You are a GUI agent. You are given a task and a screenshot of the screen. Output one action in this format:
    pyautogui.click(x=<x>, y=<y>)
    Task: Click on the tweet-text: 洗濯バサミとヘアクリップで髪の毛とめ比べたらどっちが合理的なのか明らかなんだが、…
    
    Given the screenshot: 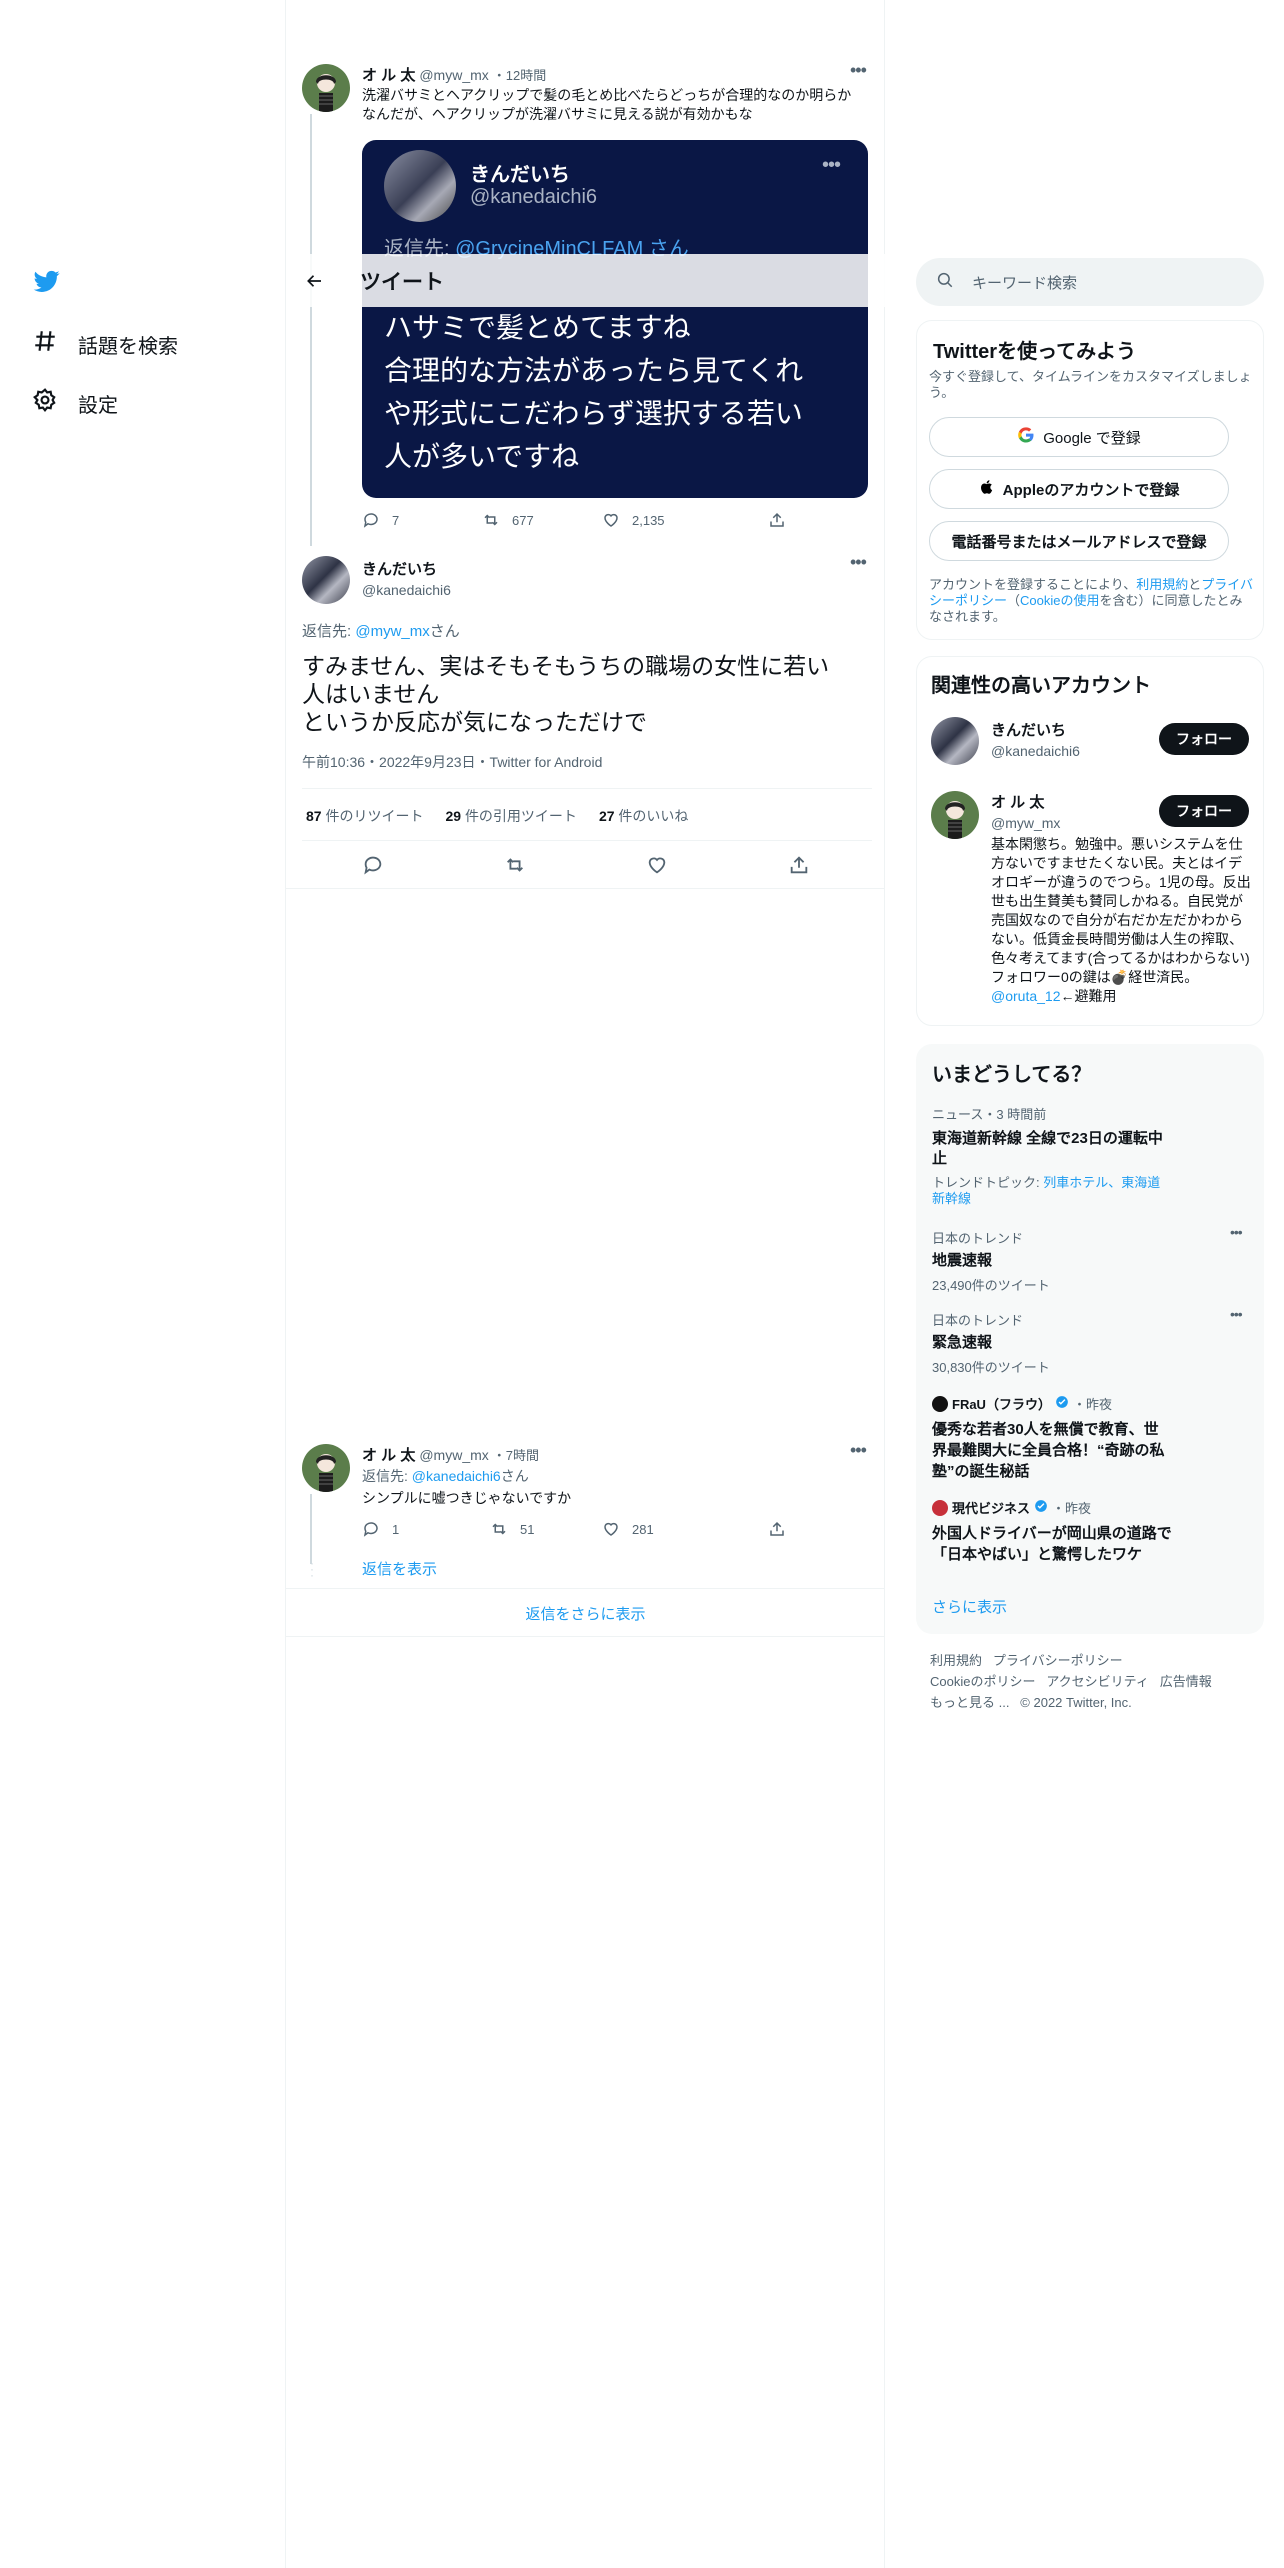 What is the action you would take?
    pyautogui.click(x=607, y=104)
    